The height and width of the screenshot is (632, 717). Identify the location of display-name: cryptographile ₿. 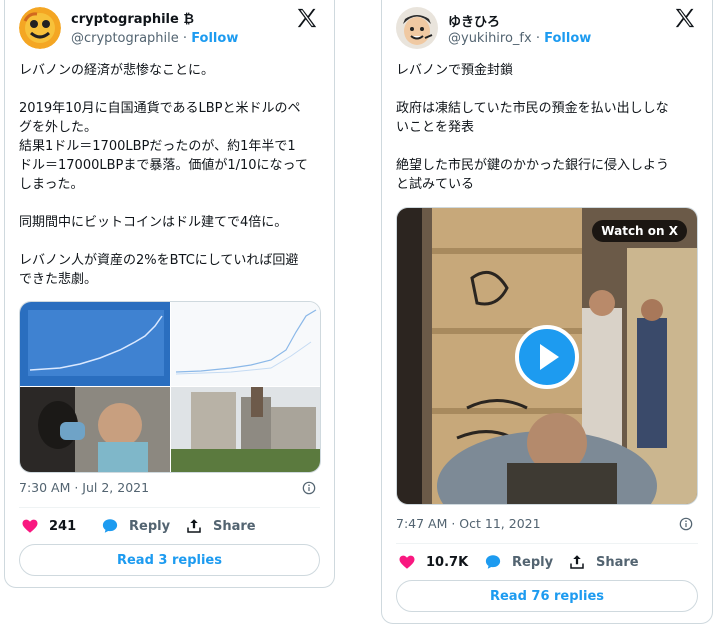
(132, 19).